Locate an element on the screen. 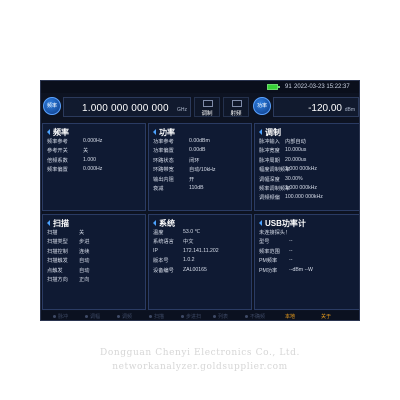  nav-label: 本地 is located at coordinates (290, 317).